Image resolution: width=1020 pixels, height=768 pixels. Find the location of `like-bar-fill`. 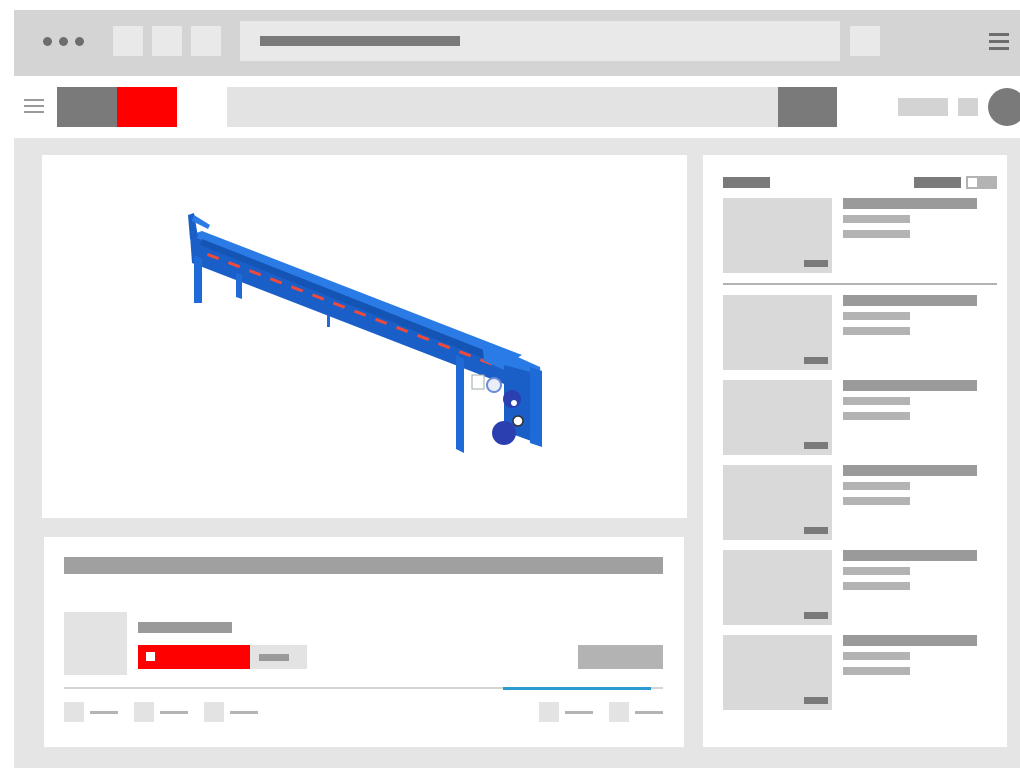

like-bar-fill is located at coordinates (577, 688).